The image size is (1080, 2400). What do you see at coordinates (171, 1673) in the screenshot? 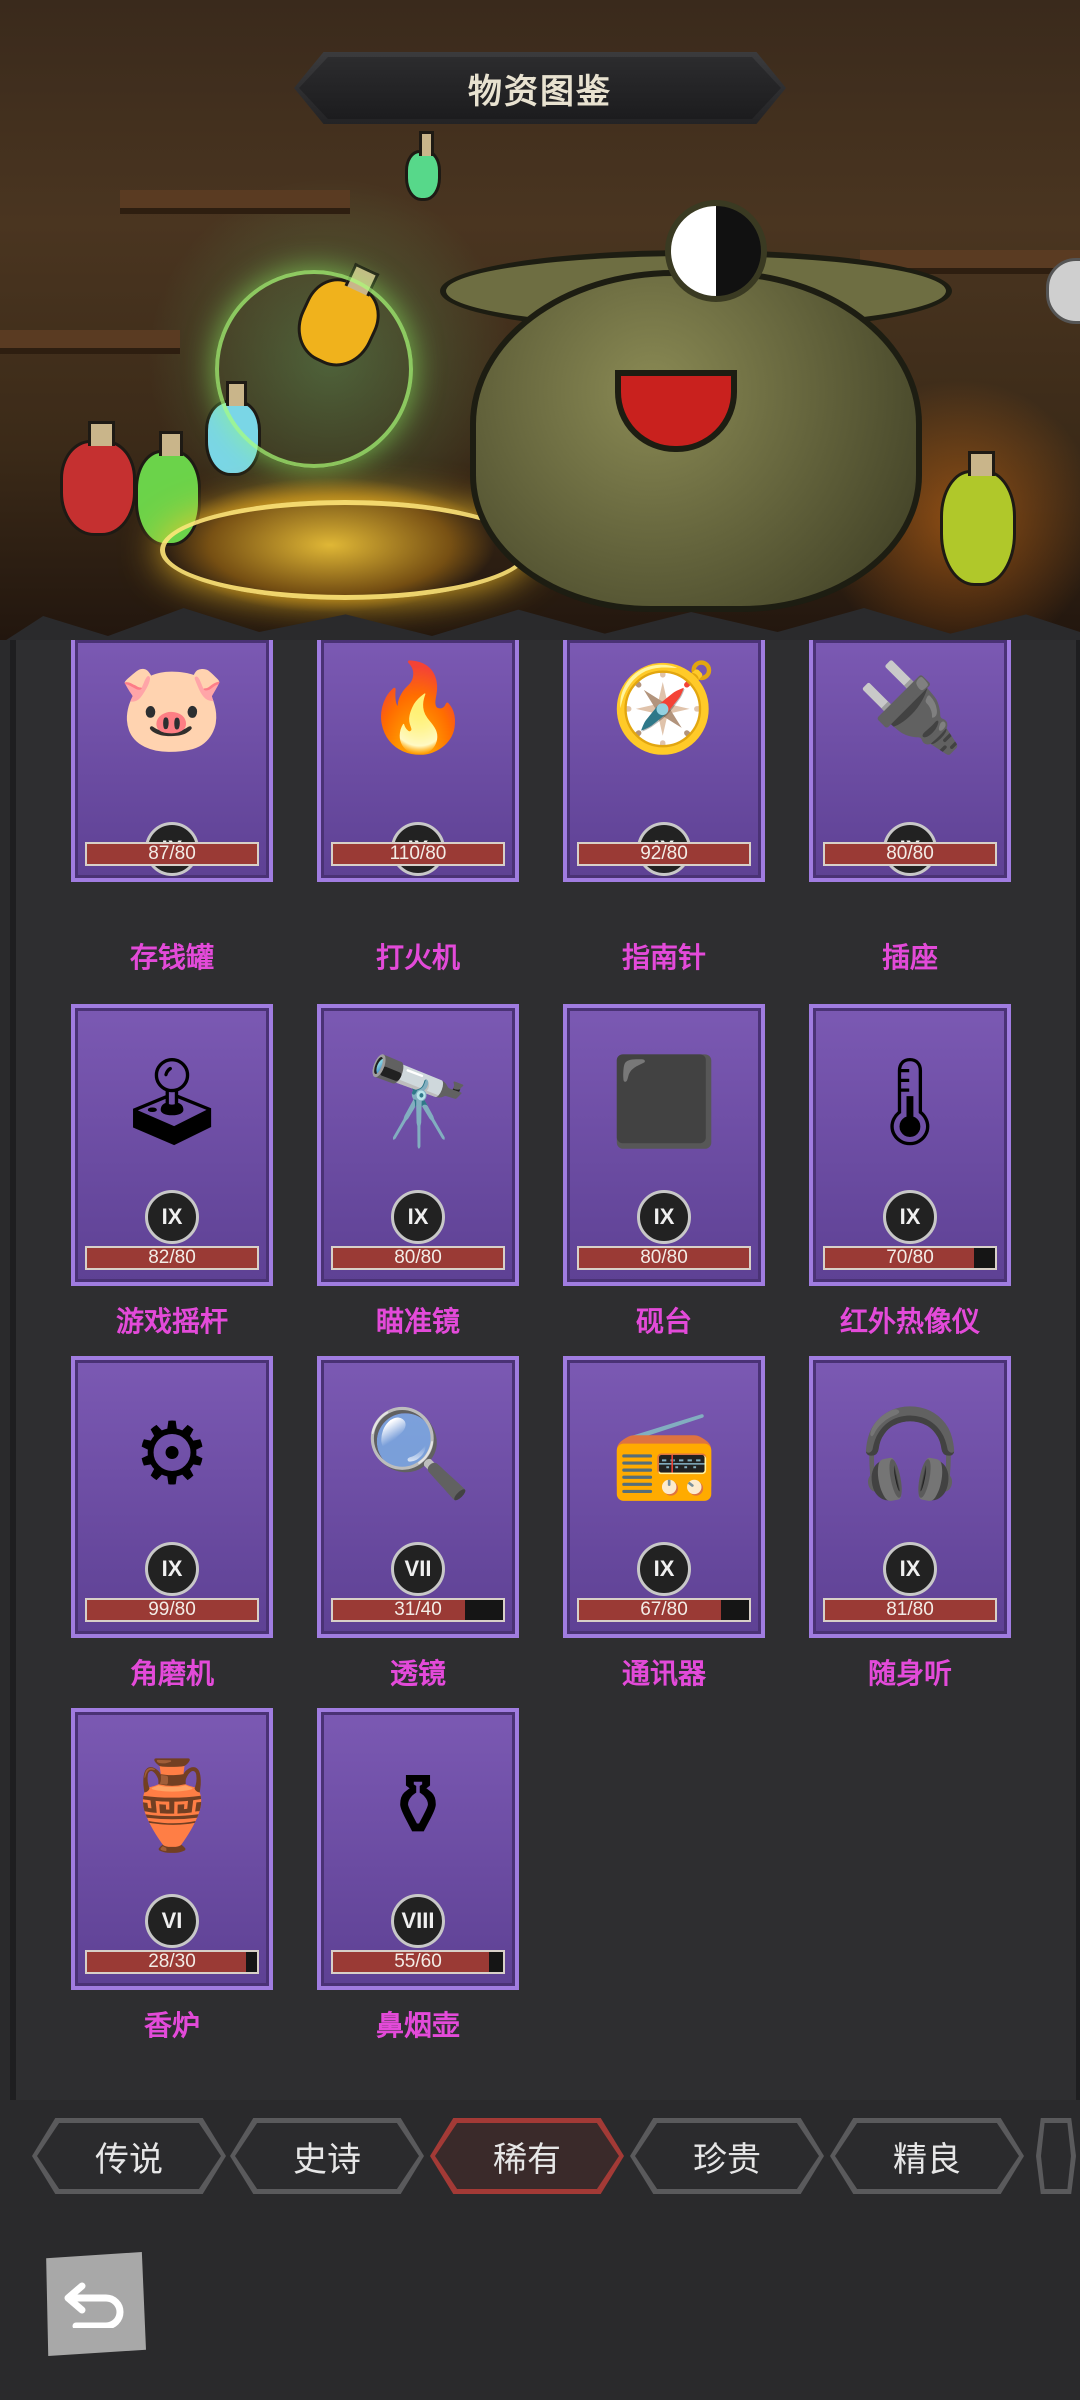
I see `item-name: 角磨机` at bounding box center [171, 1673].